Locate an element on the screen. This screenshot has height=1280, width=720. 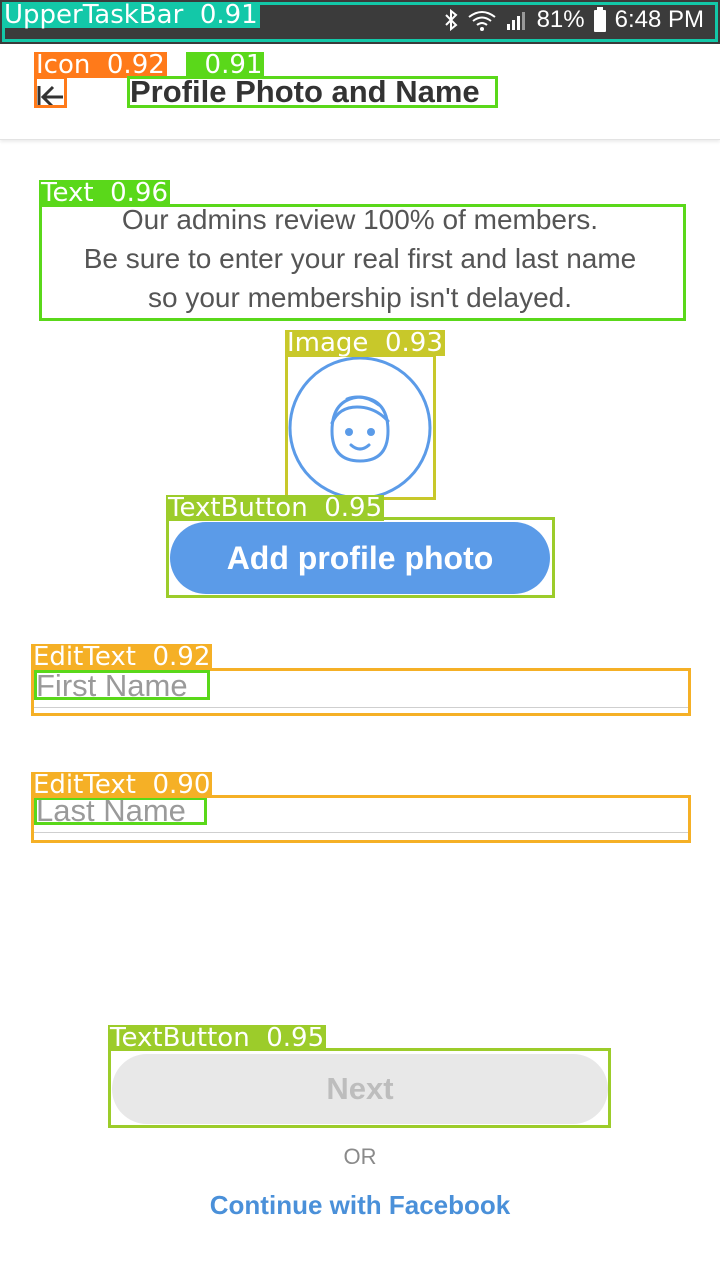
next-button: Next is located at coordinates (360, 1089).